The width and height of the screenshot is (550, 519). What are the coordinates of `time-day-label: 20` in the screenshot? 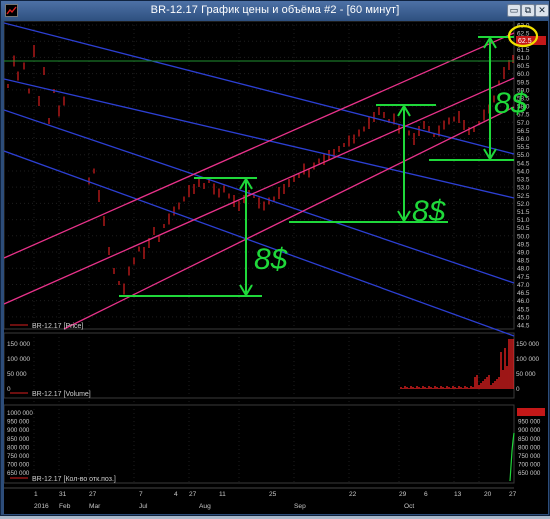 It's located at (488, 494).